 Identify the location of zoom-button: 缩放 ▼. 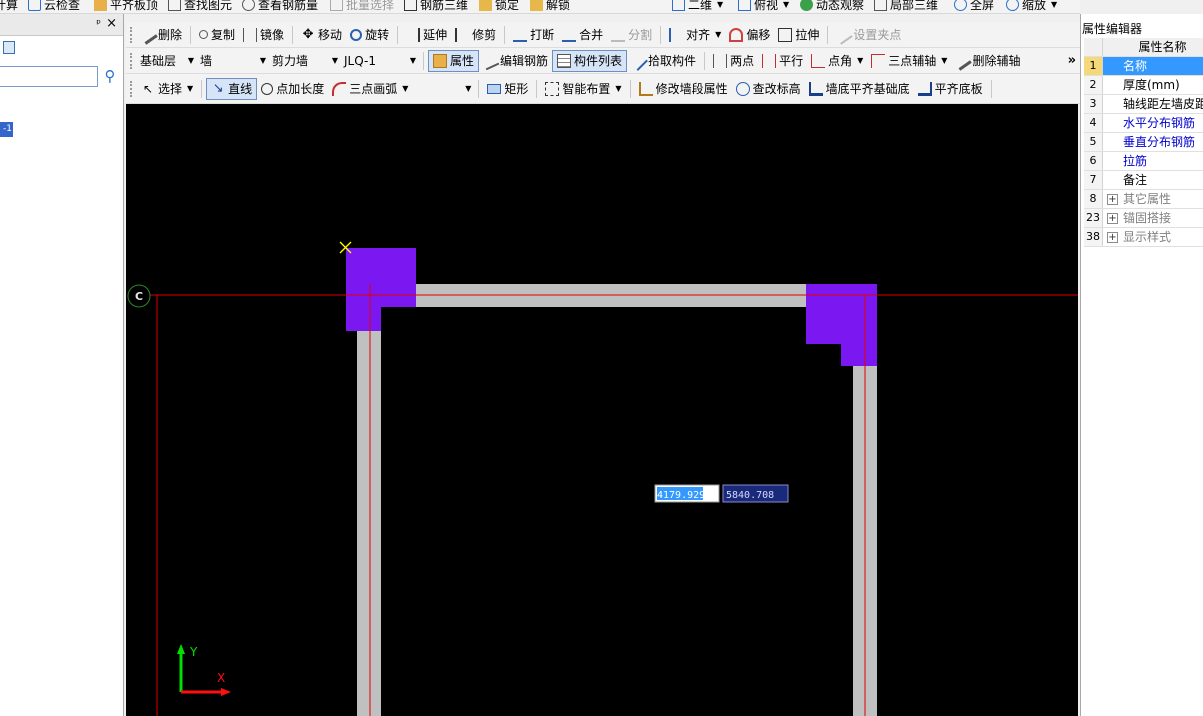
(1031, 6).